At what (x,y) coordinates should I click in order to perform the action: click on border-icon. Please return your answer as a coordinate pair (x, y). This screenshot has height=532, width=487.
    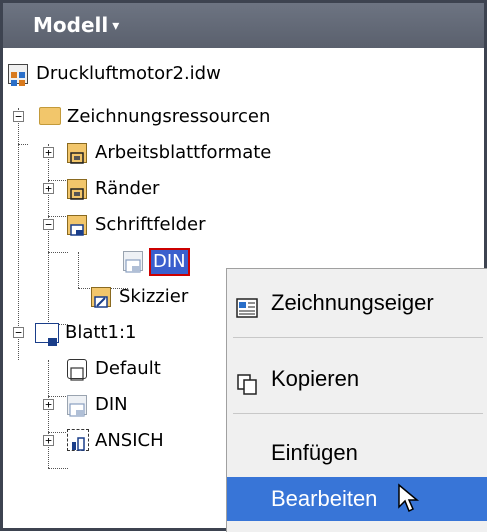
    Looking at the image, I should click on (77, 370).